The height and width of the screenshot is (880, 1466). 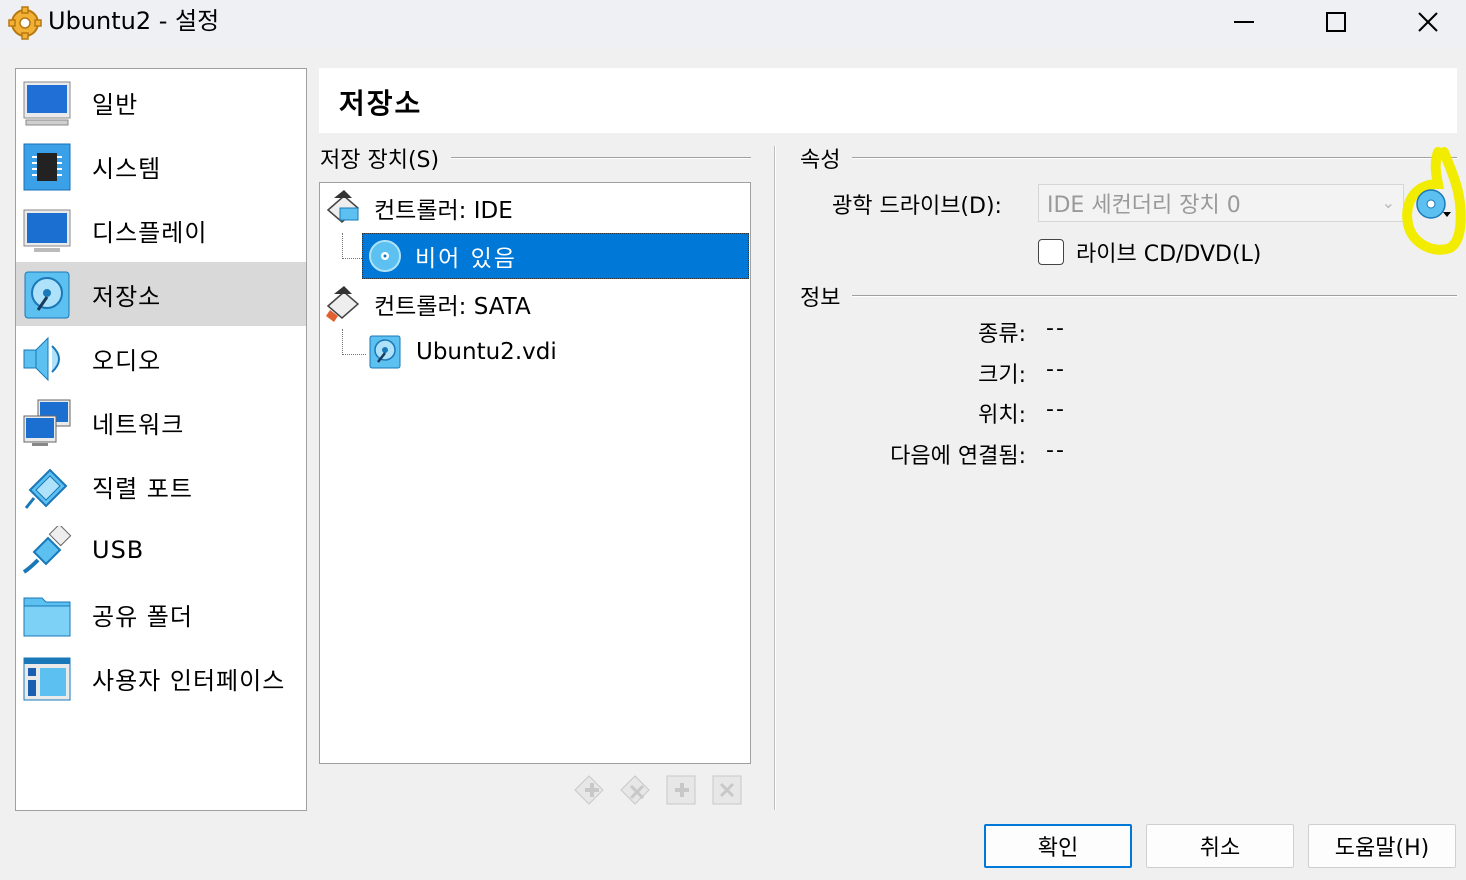 I want to click on tree-item-sata-controller: 컨트롤러: SATA, so click(x=428, y=304).